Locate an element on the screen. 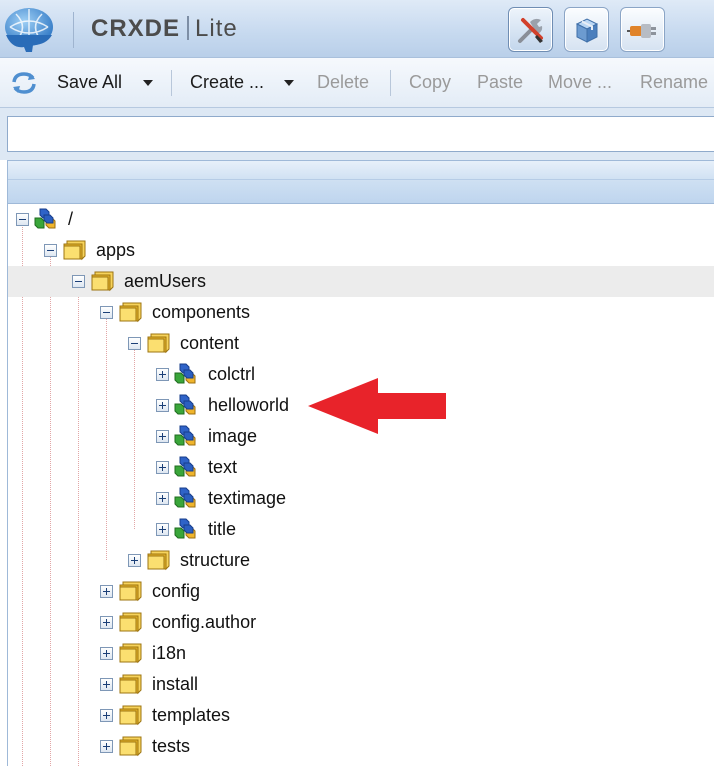 The image size is (714, 766). tree-node-label: install is located at coordinates (175, 684).